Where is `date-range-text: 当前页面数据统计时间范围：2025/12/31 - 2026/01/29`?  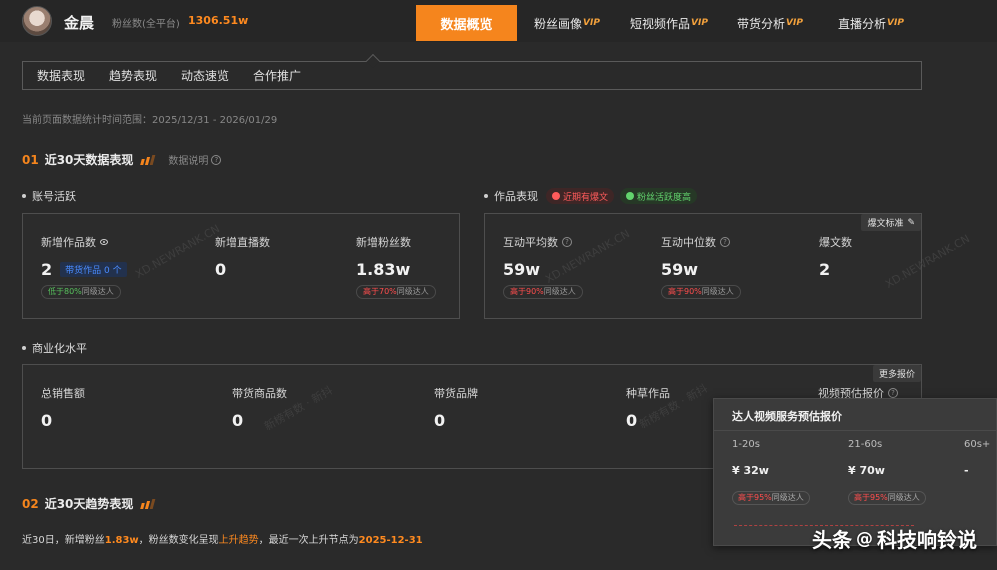 date-range-text: 当前页面数据统计时间范围：2025/12/31 - 2026/01/29 is located at coordinates (150, 120).